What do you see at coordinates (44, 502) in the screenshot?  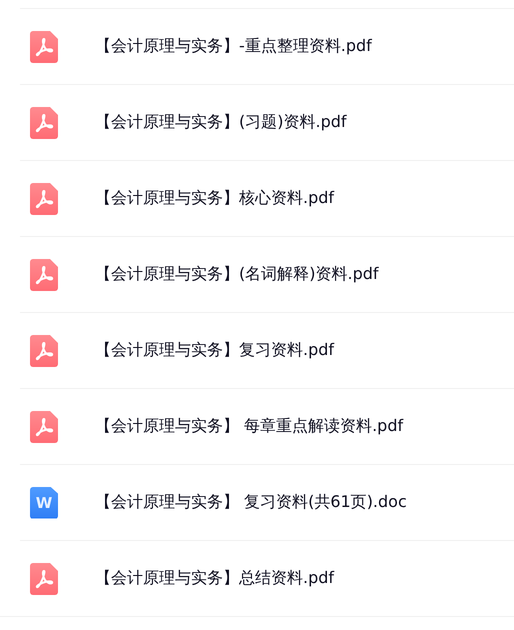 I see `word-file-icon: W` at bounding box center [44, 502].